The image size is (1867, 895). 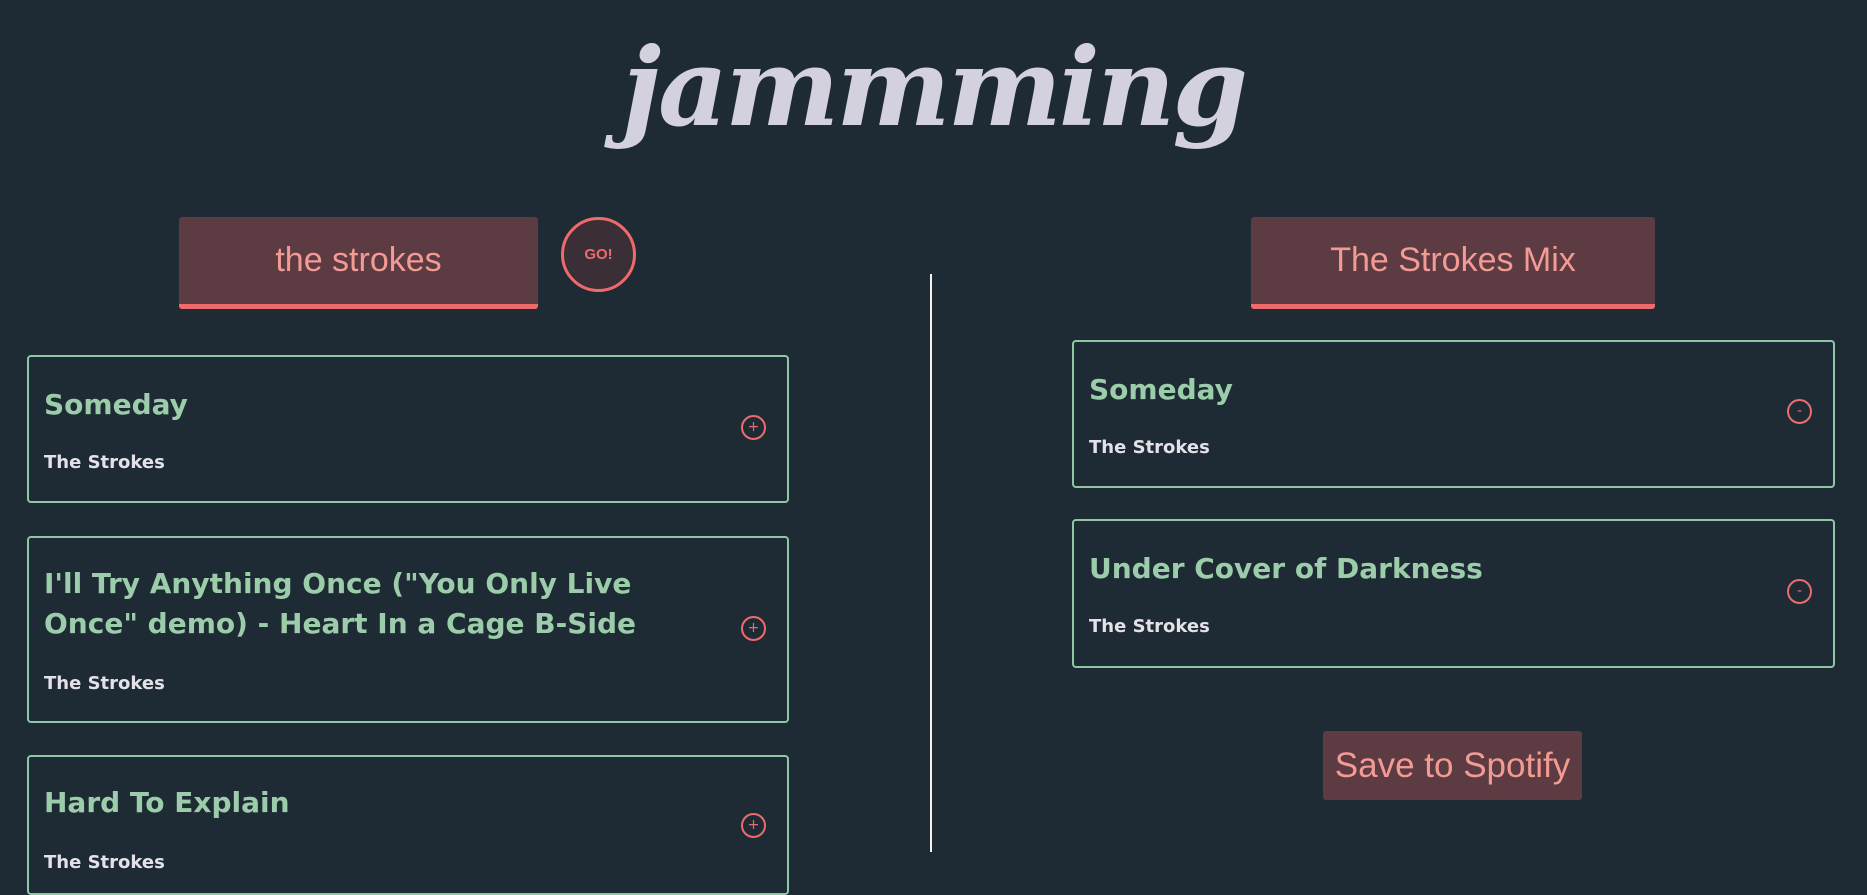 I want to click on search-input, so click(x=358, y=263).